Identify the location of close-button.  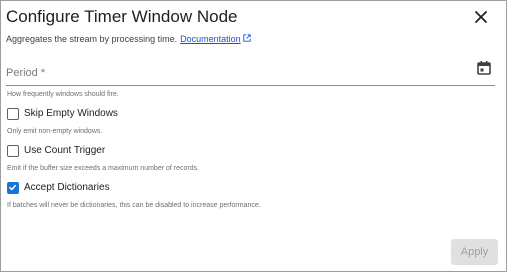
(481, 17).